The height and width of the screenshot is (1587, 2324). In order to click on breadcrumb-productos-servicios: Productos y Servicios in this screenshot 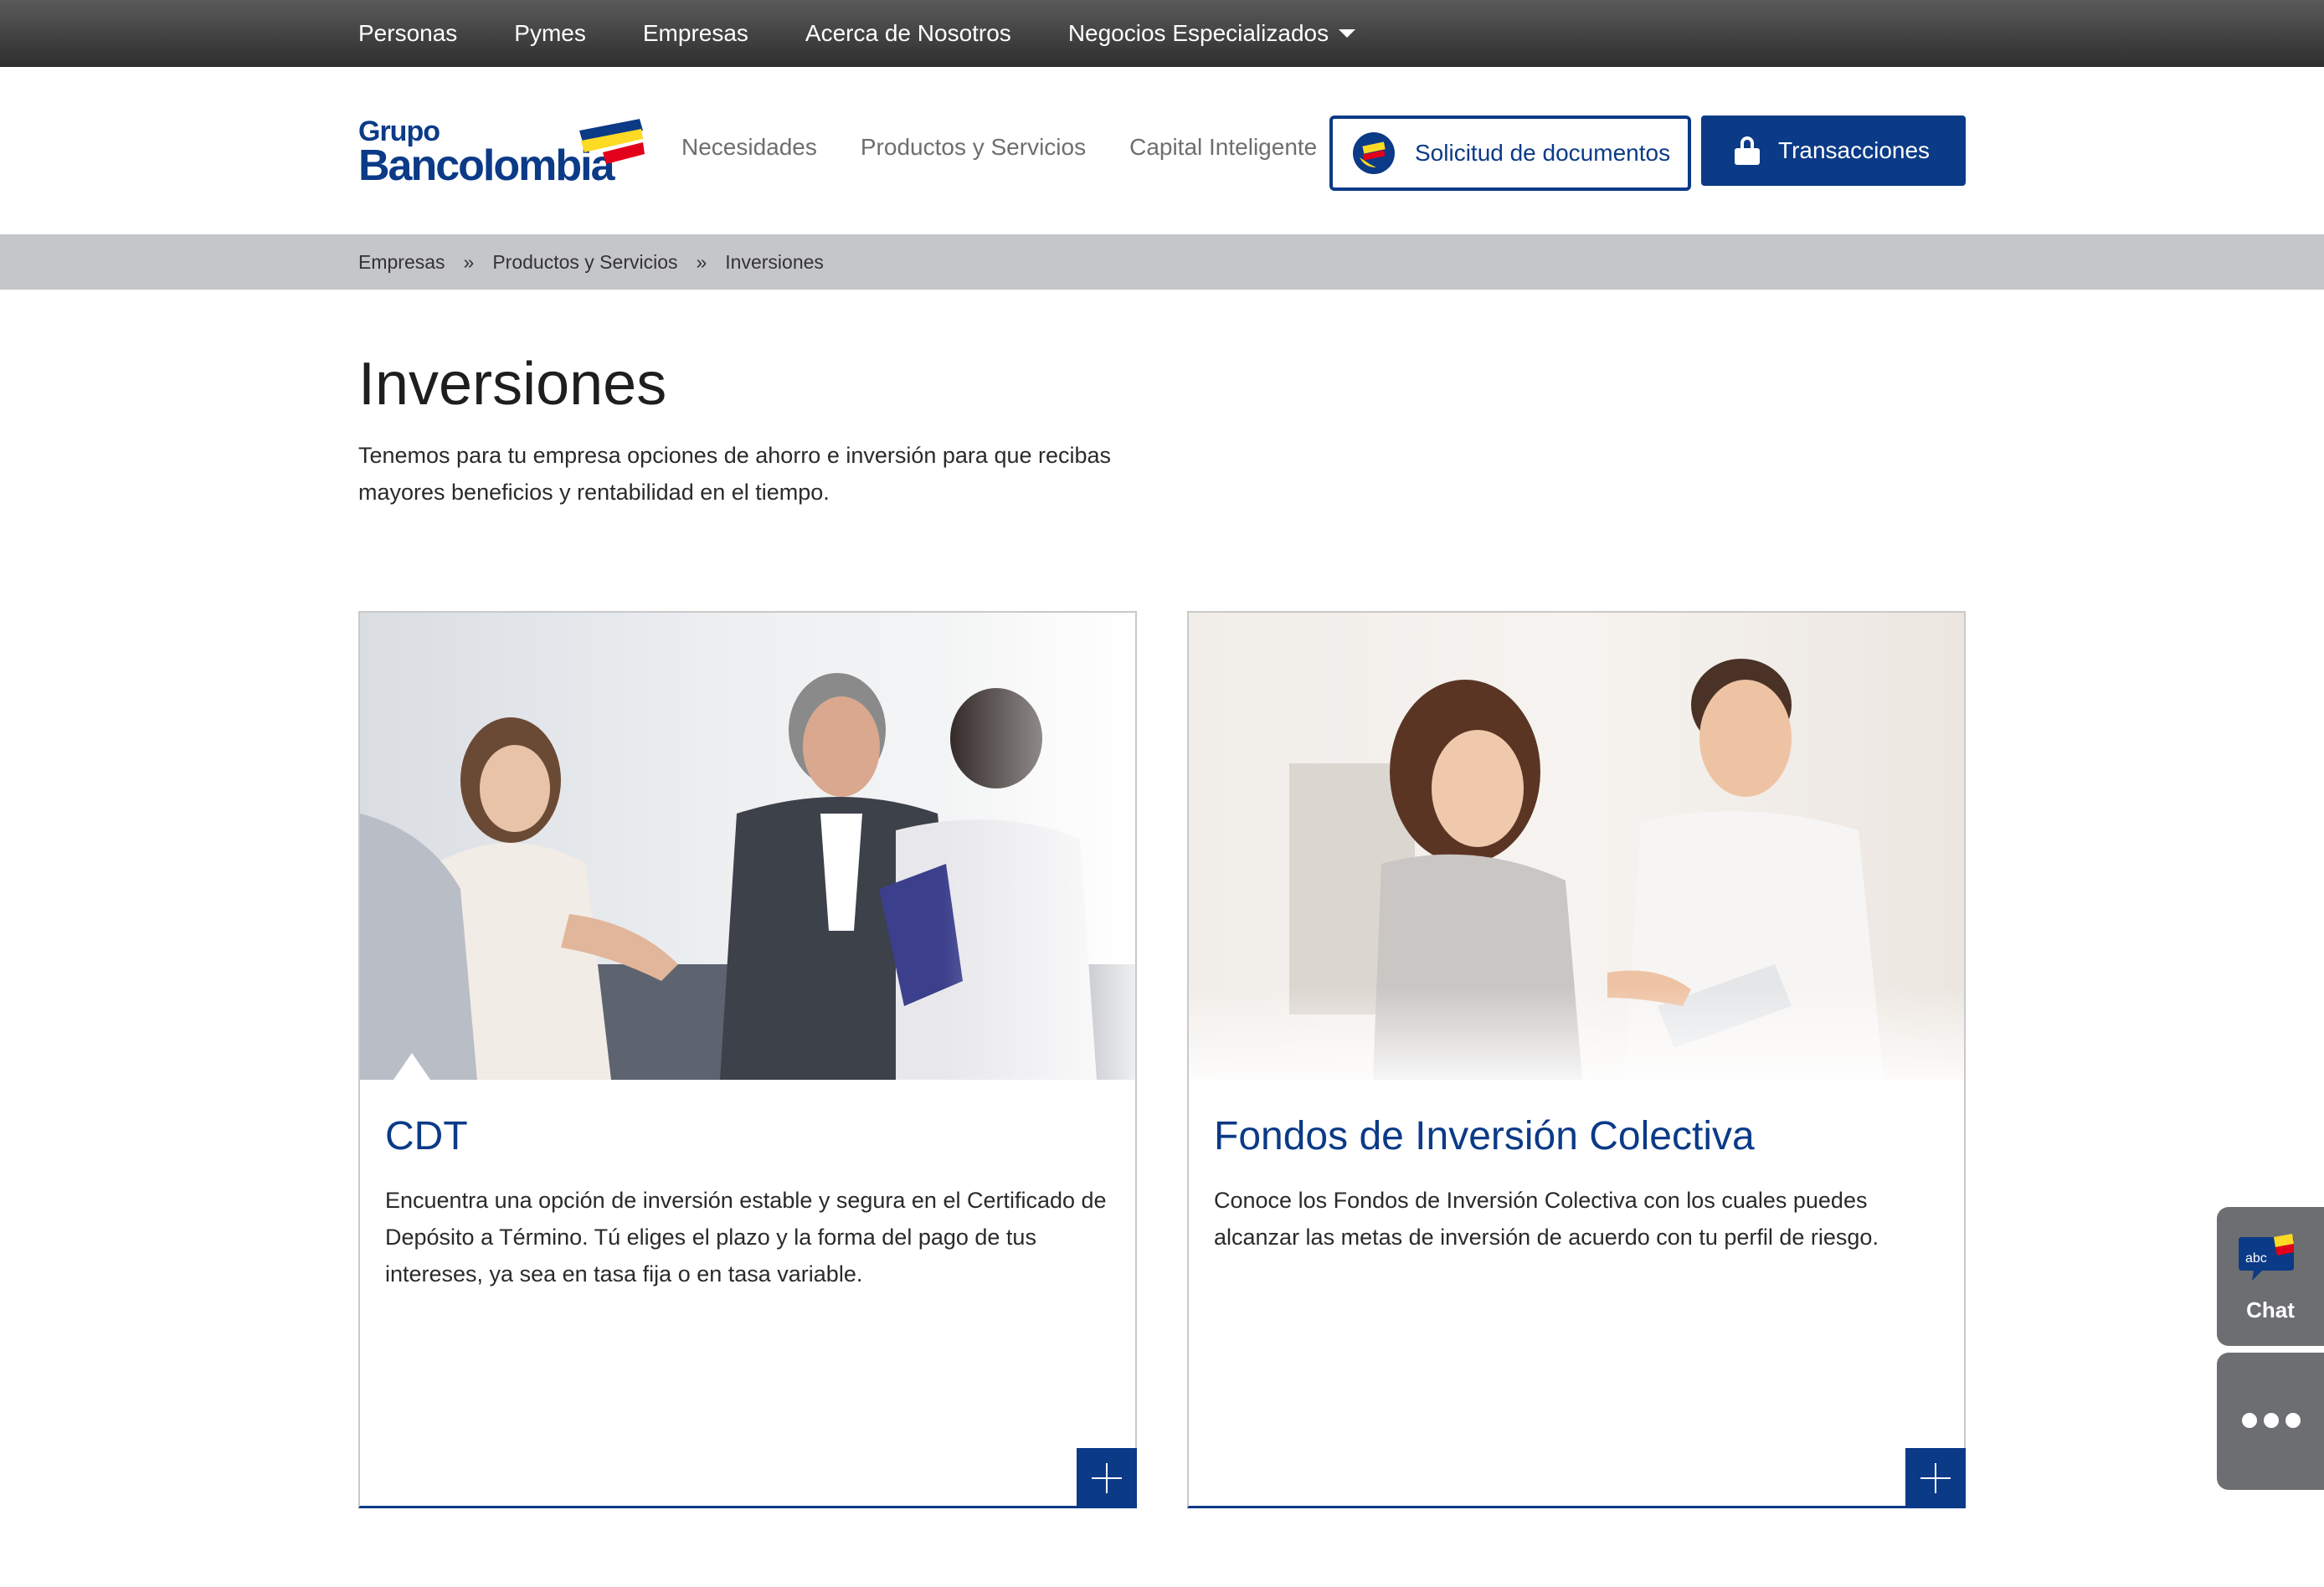, I will do `click(584, 262)`.